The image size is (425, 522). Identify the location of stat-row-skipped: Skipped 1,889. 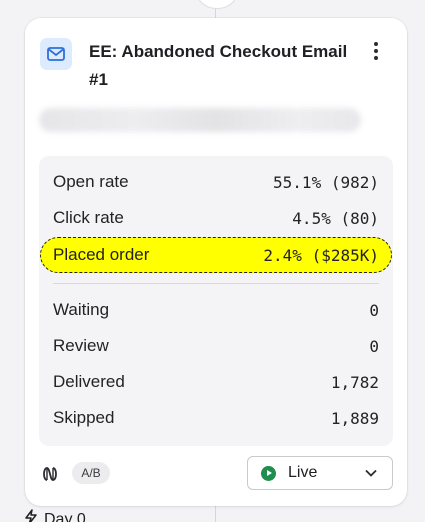
(216, 418).